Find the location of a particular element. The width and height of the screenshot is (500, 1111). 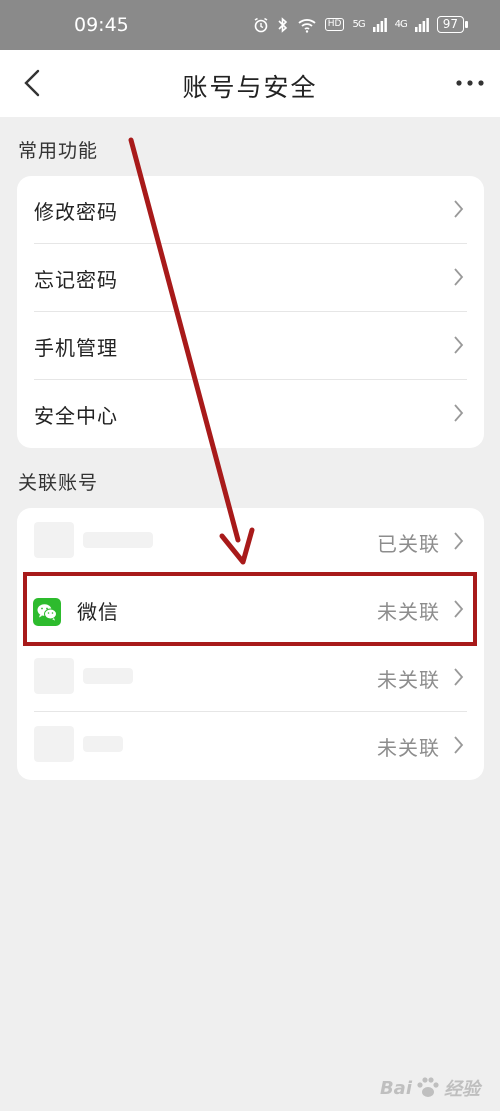

watermark-text: Bai is located at coordinates (395, 1088).